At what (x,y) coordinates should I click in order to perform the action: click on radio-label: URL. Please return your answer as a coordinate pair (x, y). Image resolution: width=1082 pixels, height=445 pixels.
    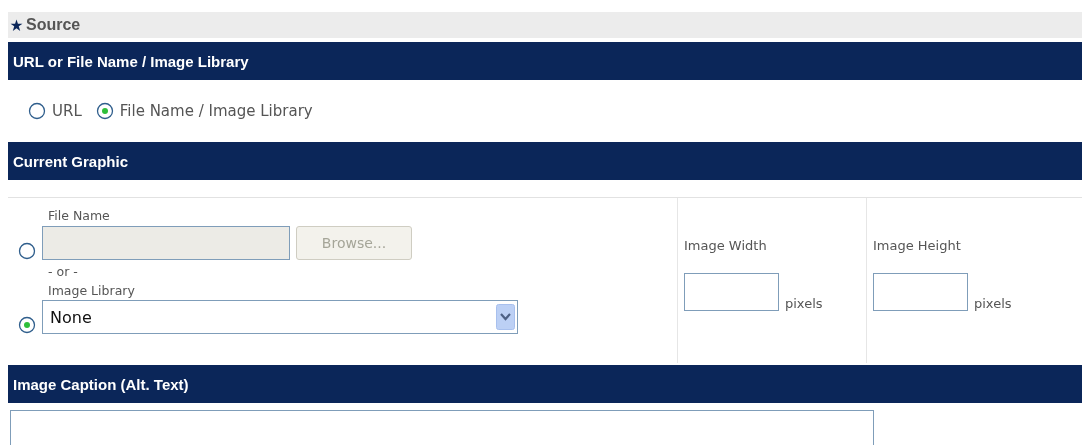
    Looking at the image, I should click on (67, 111).